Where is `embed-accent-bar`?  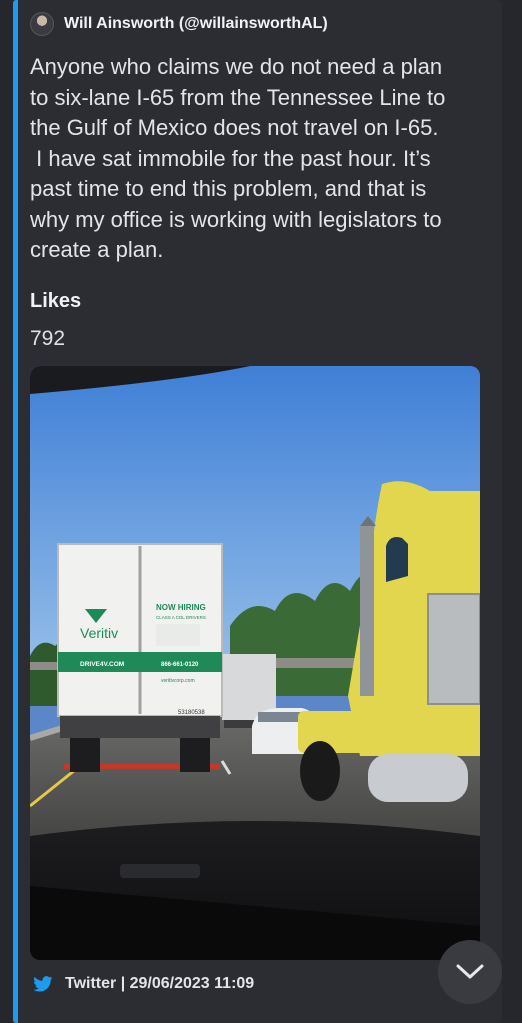 embed-accent-bar is located at coordinates (15, 511).